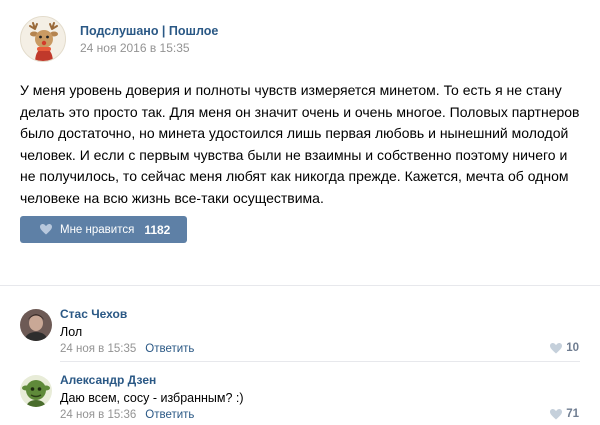  I want to click on comment-like-count: 10, so click(572, 348).